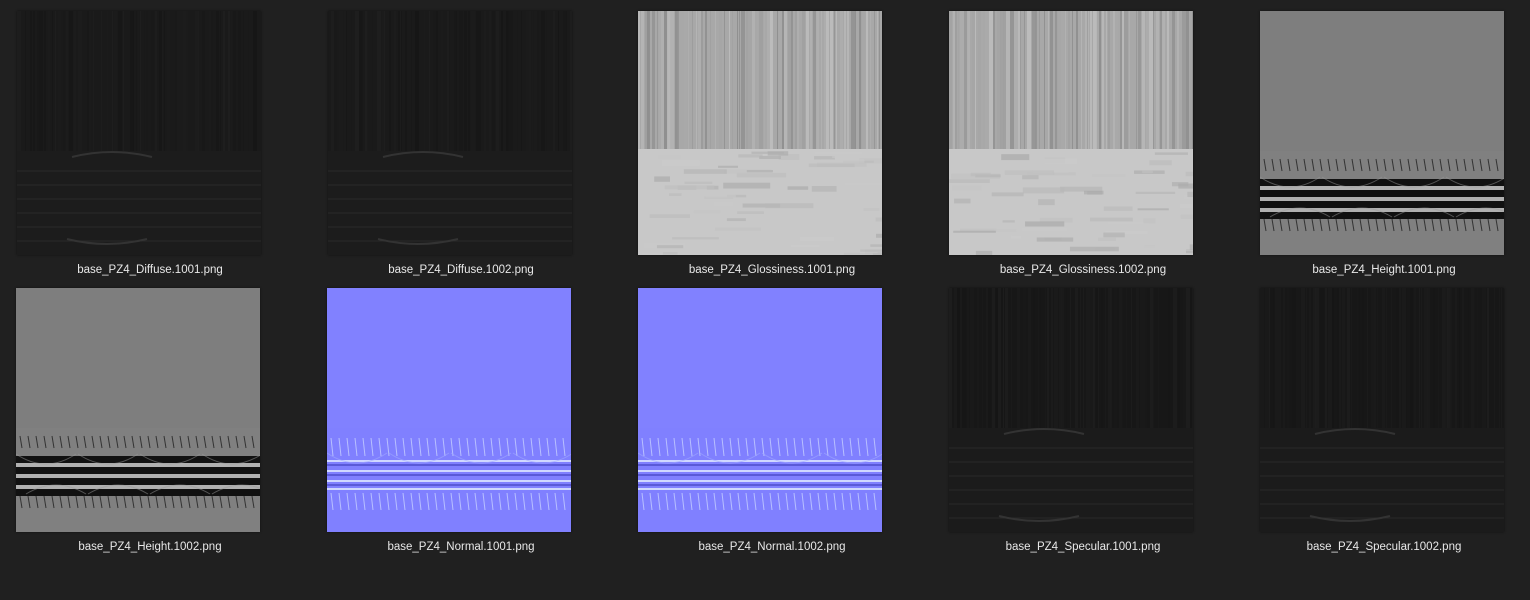 The height and width of the screenshot is (600, 1530). I want to click on file-item-height-1001: base_PZ4_Height.1001.png, so click(1382, 146).